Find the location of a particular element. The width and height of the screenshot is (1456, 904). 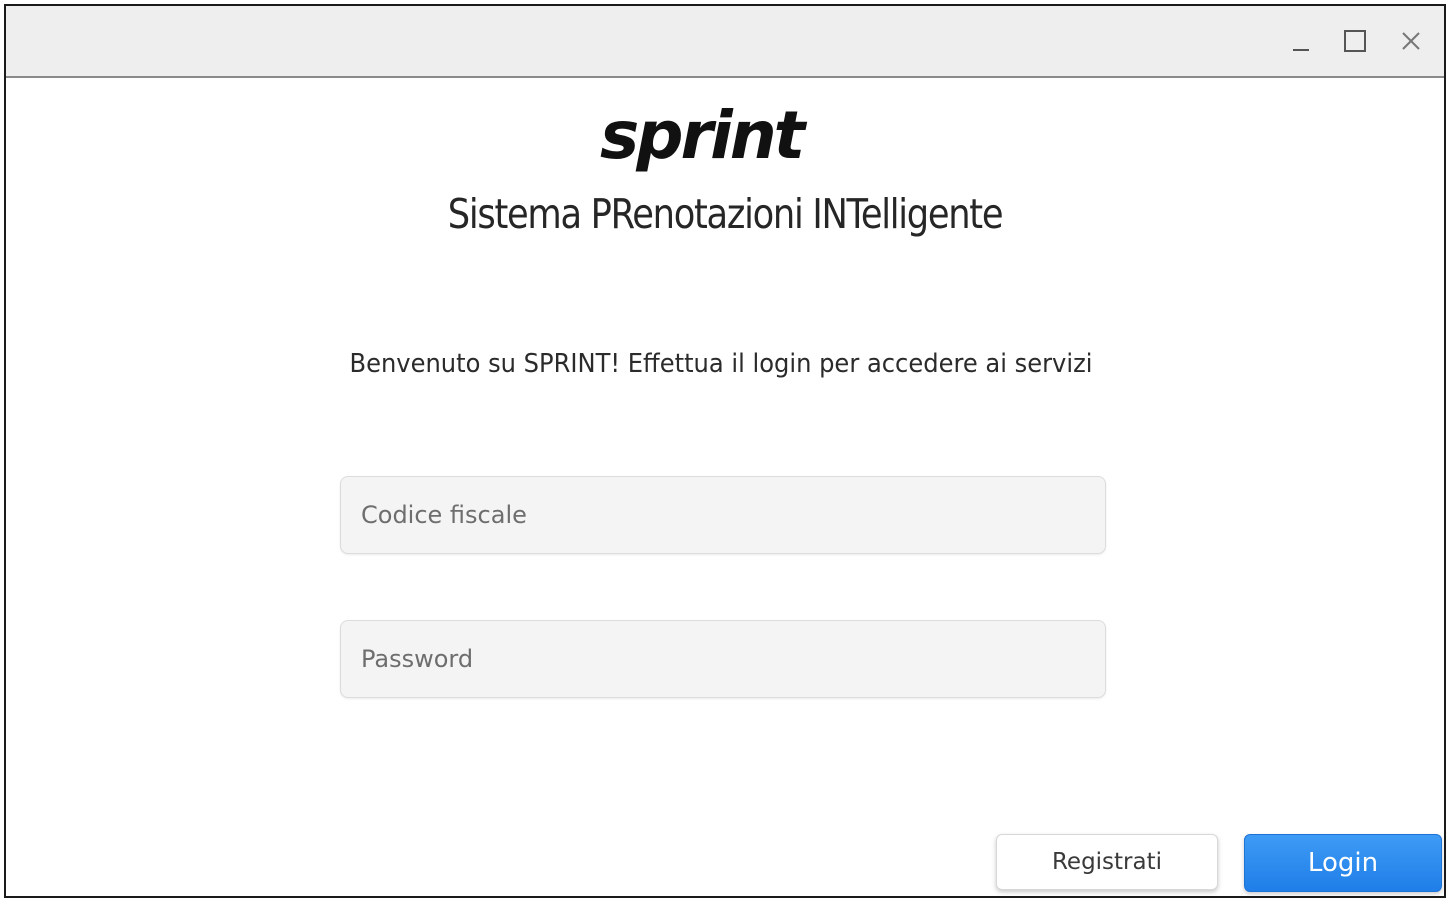

sprint-logo: sprint is located at coordinates (705, 137).